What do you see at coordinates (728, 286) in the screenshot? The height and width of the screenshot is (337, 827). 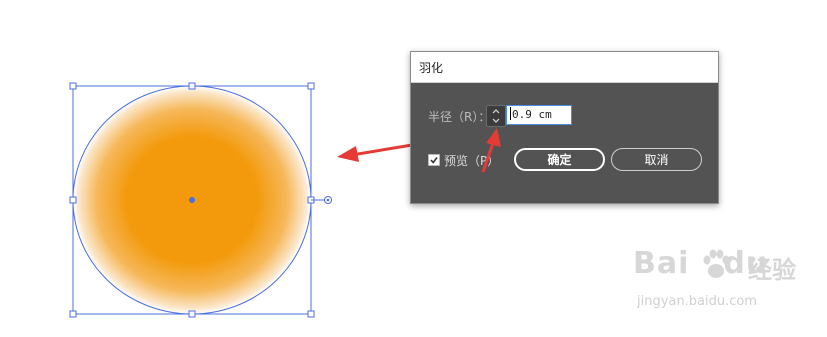 I see `baidu-jingyan-watermark: Bai du 经验 jingyan.baidu.com` at bounding box center [728, 286].